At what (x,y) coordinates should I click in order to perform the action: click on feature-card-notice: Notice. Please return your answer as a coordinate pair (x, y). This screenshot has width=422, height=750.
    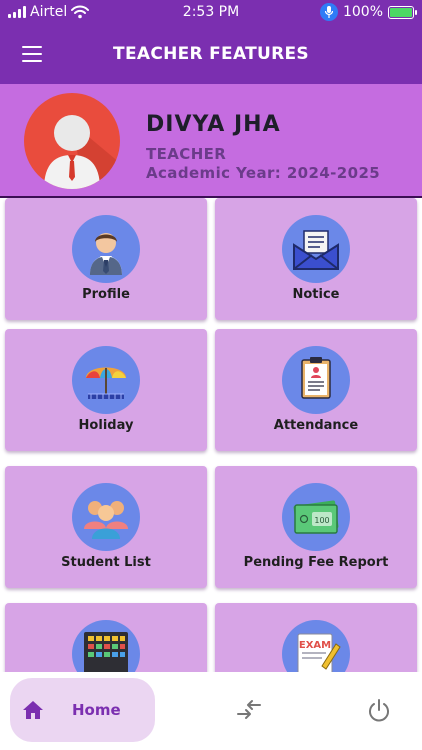
    Looking at the image, I should click on (316, 259).